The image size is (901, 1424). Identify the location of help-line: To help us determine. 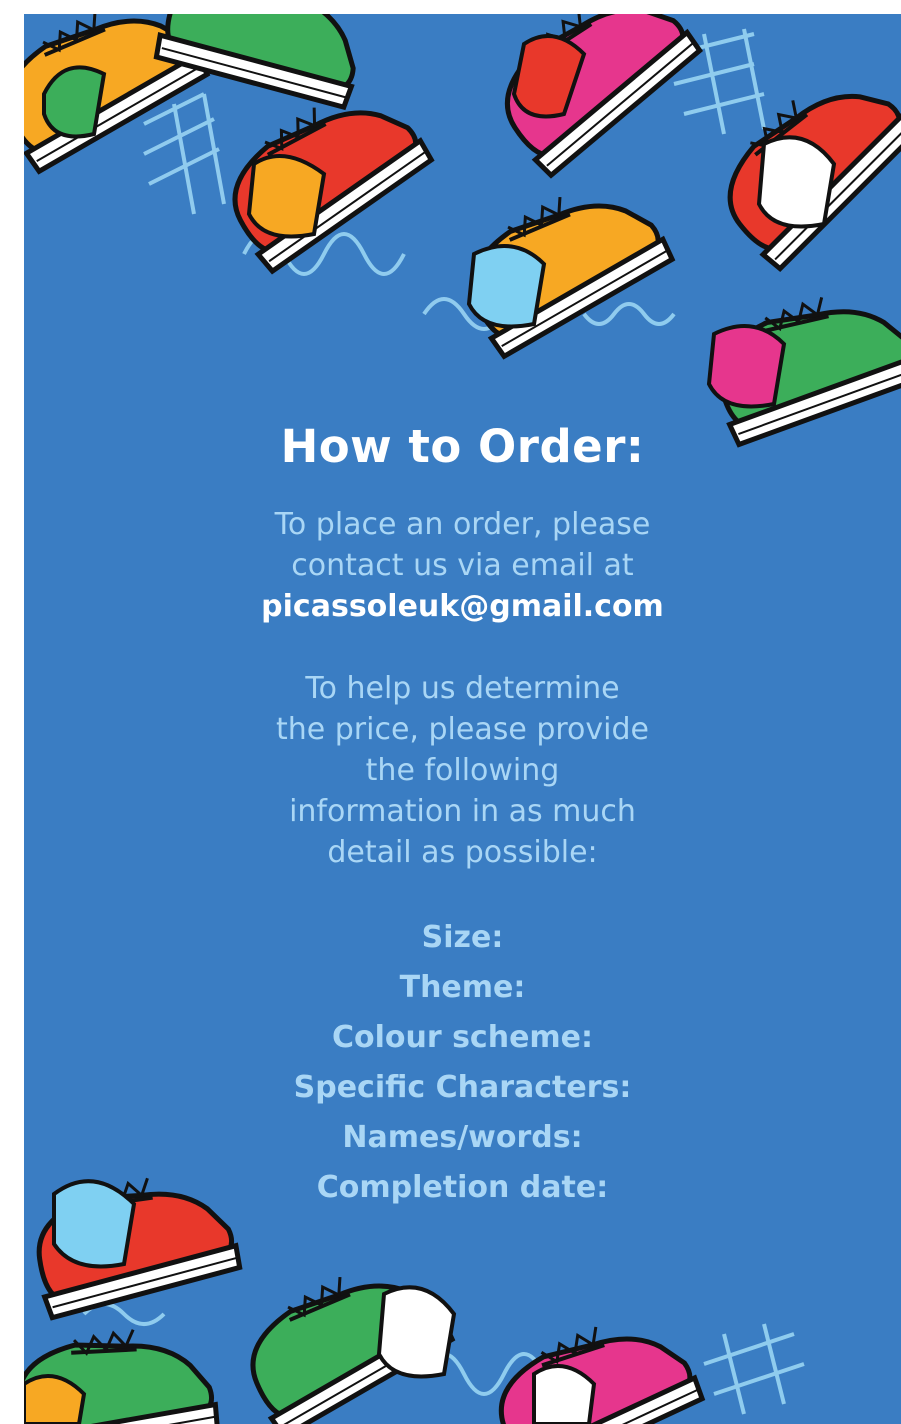
(462, 688).